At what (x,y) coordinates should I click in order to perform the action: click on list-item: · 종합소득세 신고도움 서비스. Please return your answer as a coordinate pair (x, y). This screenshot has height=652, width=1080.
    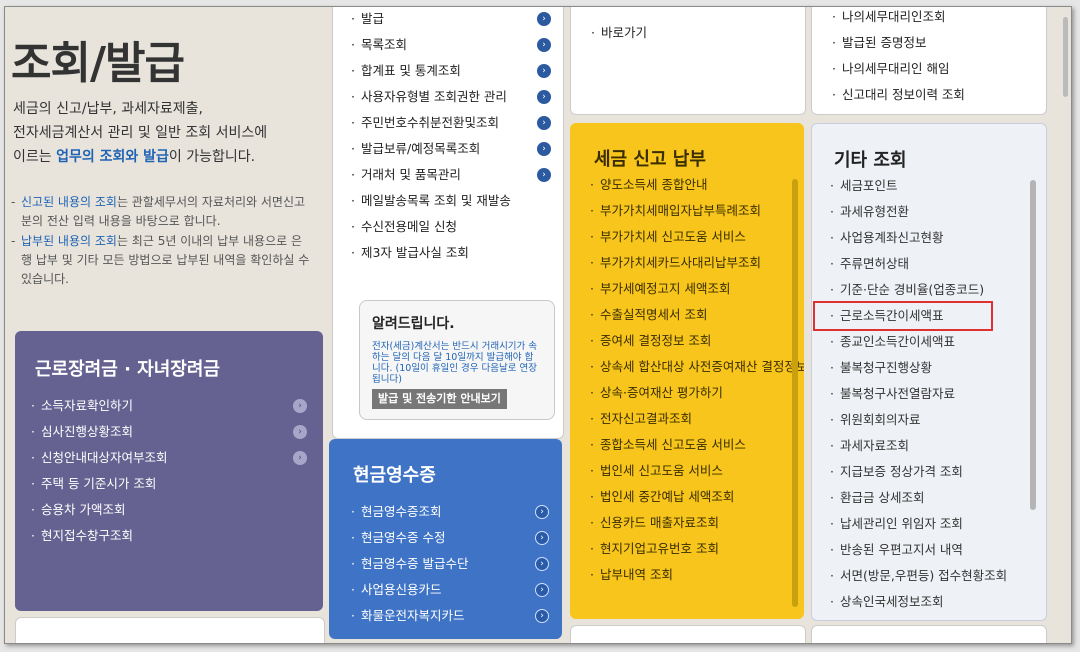
    Looking at the image, I should click on (685, 445).